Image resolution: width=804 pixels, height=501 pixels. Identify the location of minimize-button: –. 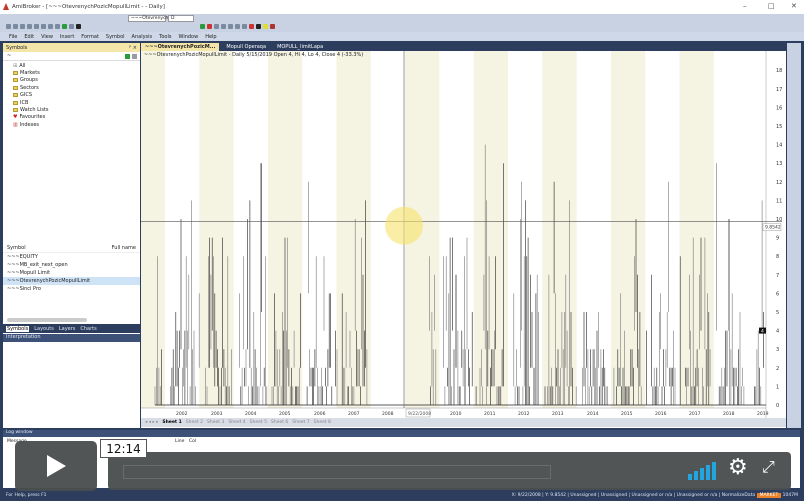
(745, 6).